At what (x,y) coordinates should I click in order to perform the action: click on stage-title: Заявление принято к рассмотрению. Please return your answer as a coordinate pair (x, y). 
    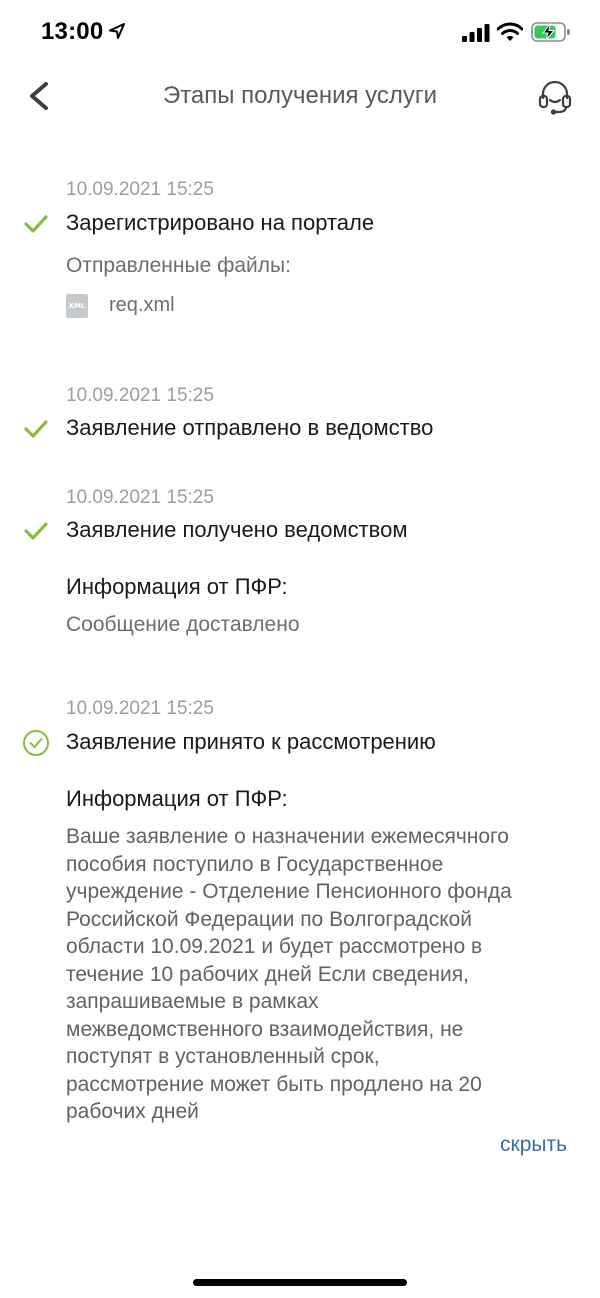
    Looking at the image, I should click on (251, 741).